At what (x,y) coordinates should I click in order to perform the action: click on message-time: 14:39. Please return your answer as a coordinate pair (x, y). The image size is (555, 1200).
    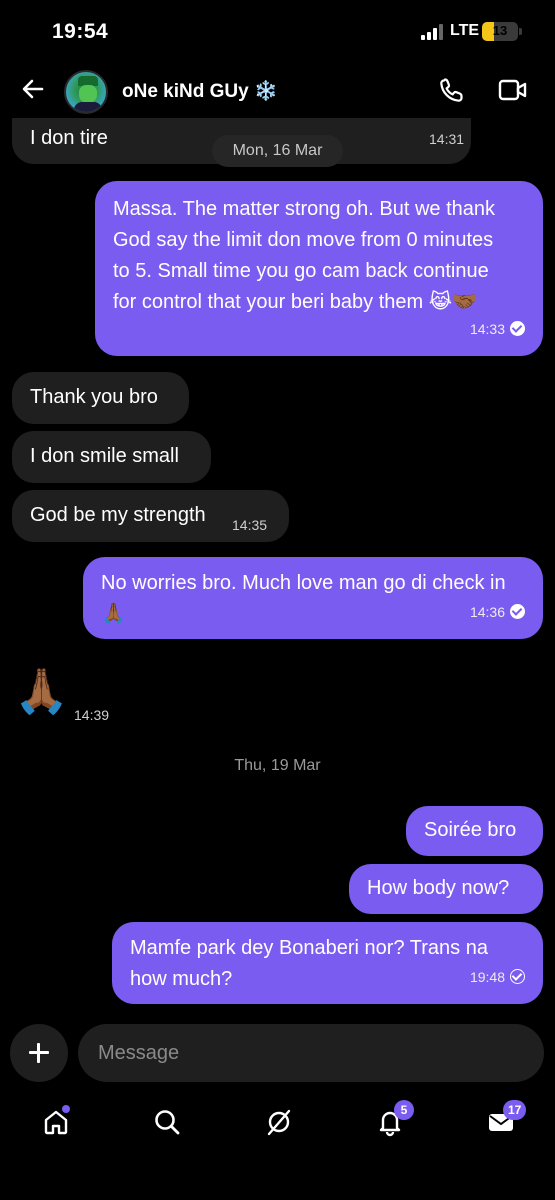
    Looking at the image, I should click on (92, 715).